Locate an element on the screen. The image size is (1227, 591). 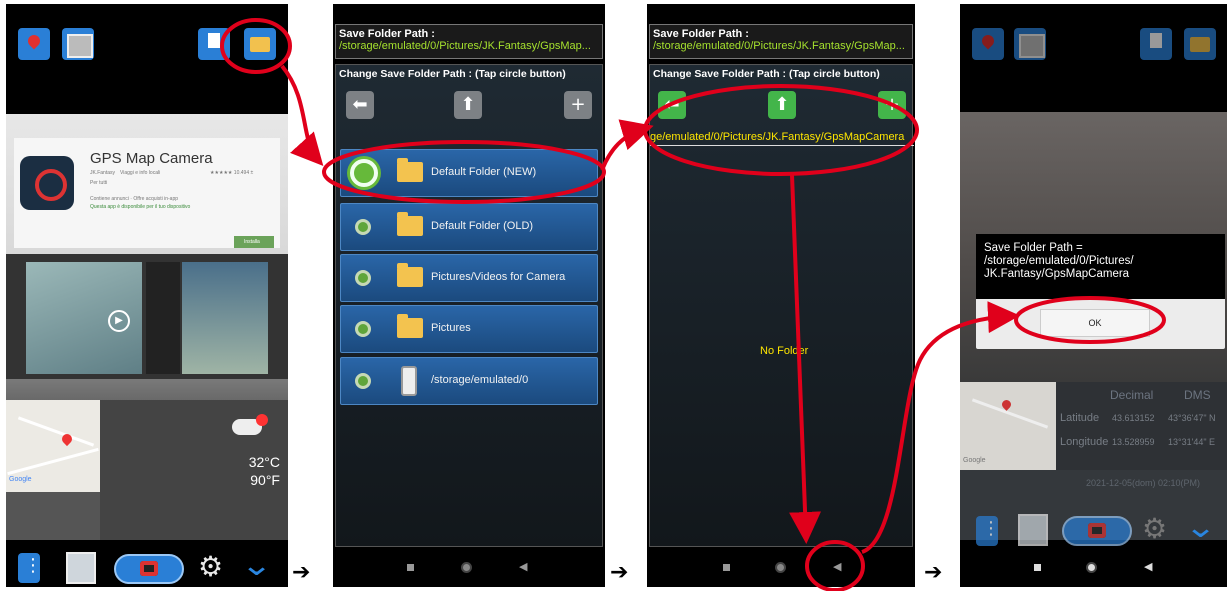
up-arrow-icon: ⬆ is located at coordinates (468, 104).